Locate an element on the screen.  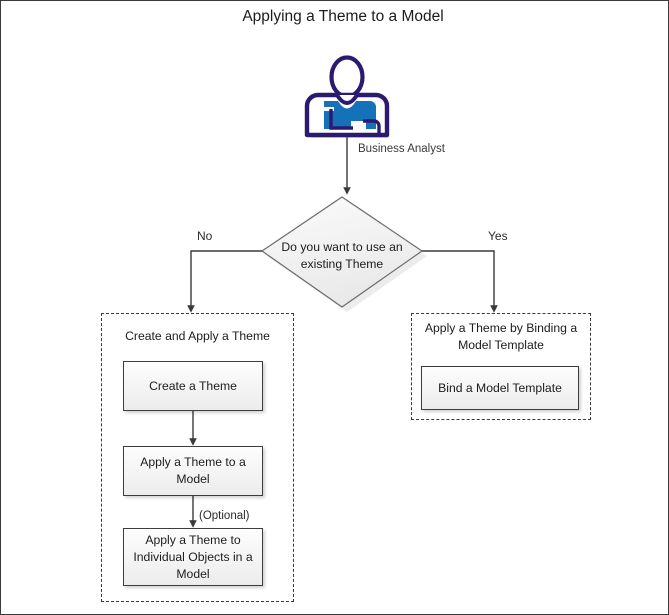
connector-no-branch is located at coordinates (224, 281).